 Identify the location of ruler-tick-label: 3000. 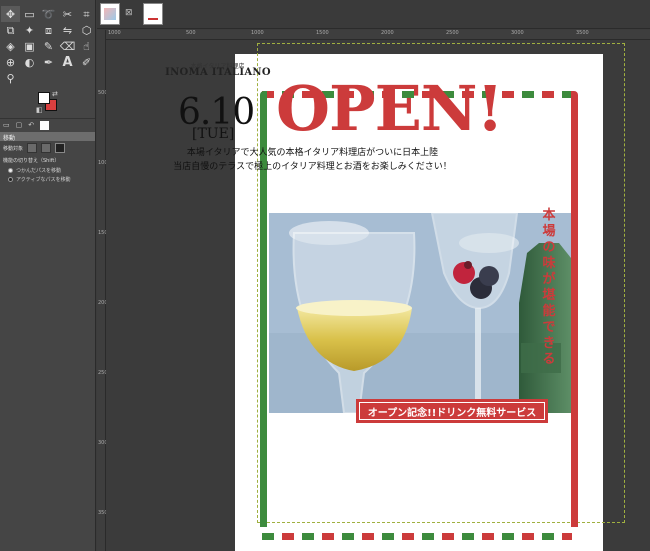
(517, 33).